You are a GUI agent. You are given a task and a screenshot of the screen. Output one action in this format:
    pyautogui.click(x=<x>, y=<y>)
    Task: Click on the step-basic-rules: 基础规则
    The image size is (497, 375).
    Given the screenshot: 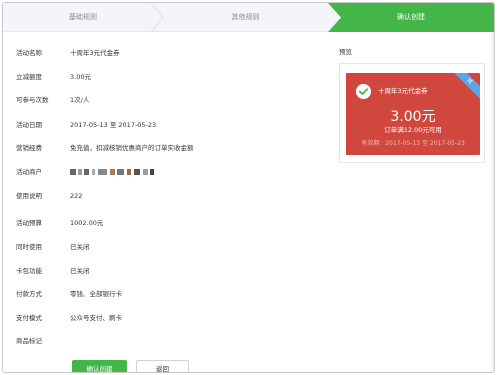 What is the action you would take?
    pyautogui.click(x=83, y=17)
    